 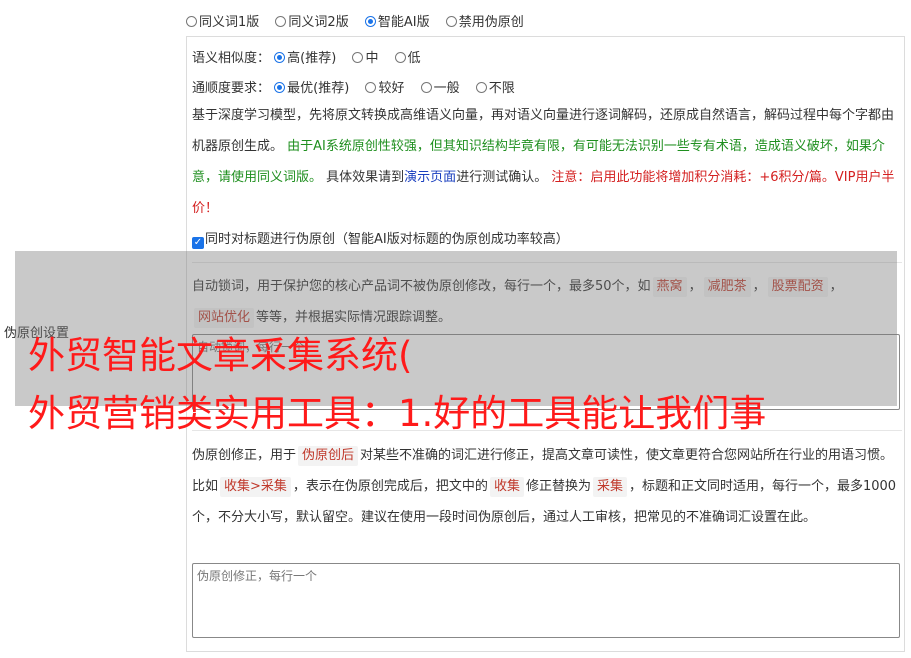 I want to click on similarity-option-medium: 中, so click(x=365, y=56).